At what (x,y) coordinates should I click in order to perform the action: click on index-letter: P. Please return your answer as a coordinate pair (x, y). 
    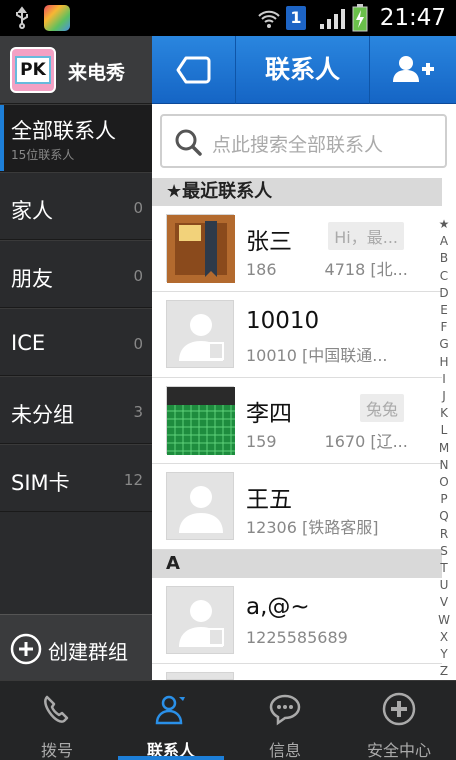
    Looking at the image, I should click on (443, 499).